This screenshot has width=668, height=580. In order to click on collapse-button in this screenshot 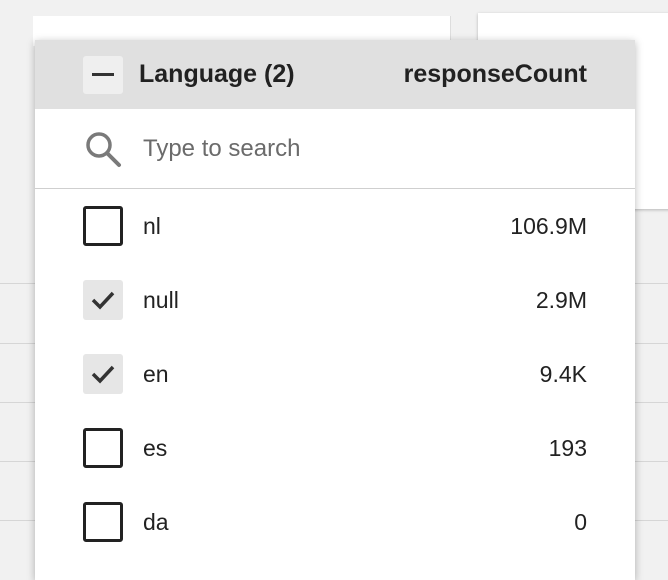, I will do `click(103, 74)`.